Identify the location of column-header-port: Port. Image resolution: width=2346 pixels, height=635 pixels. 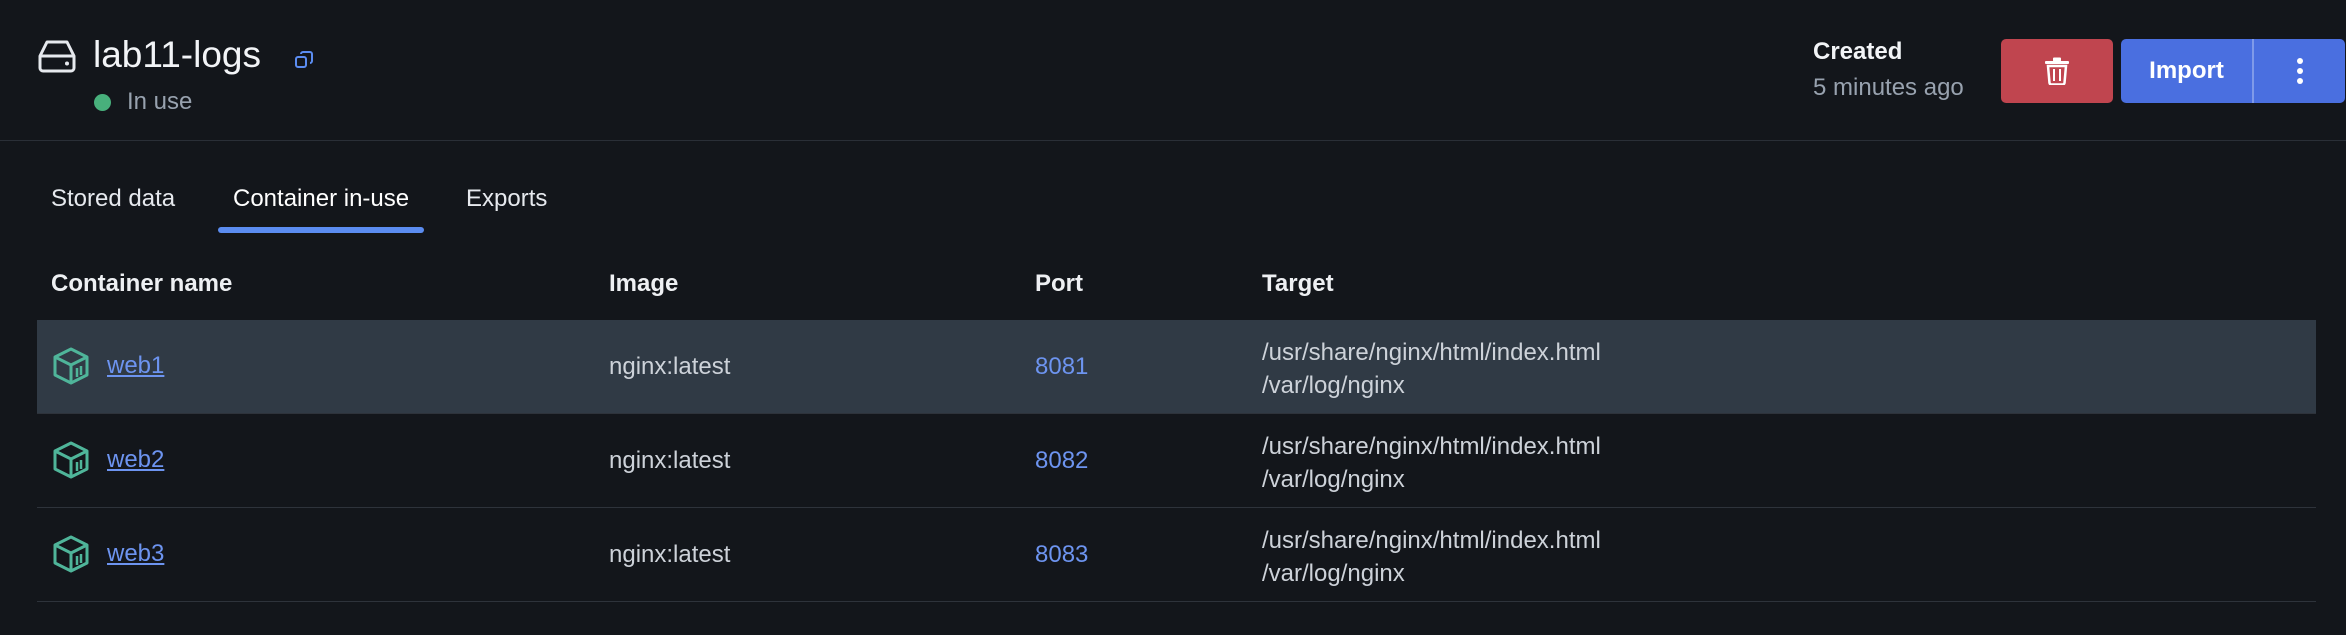
(1059, 284).